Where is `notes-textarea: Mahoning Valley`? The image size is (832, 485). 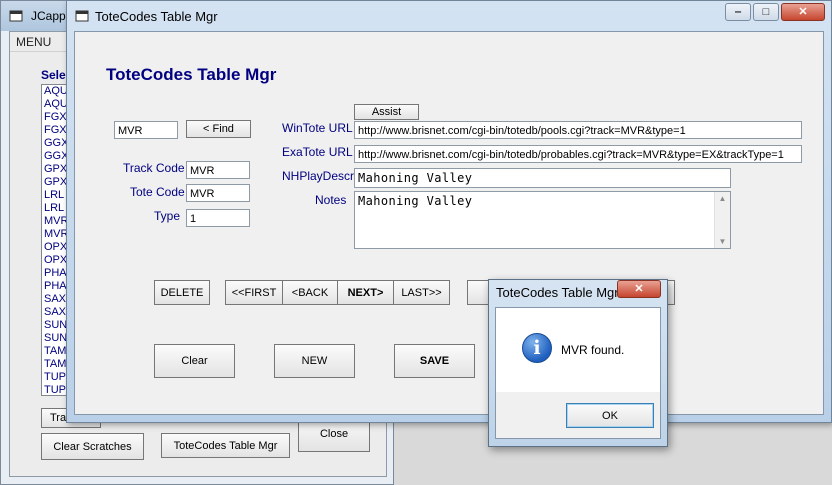
notes-textarea: Mahoning Valley is located at coordinates (542, 220).